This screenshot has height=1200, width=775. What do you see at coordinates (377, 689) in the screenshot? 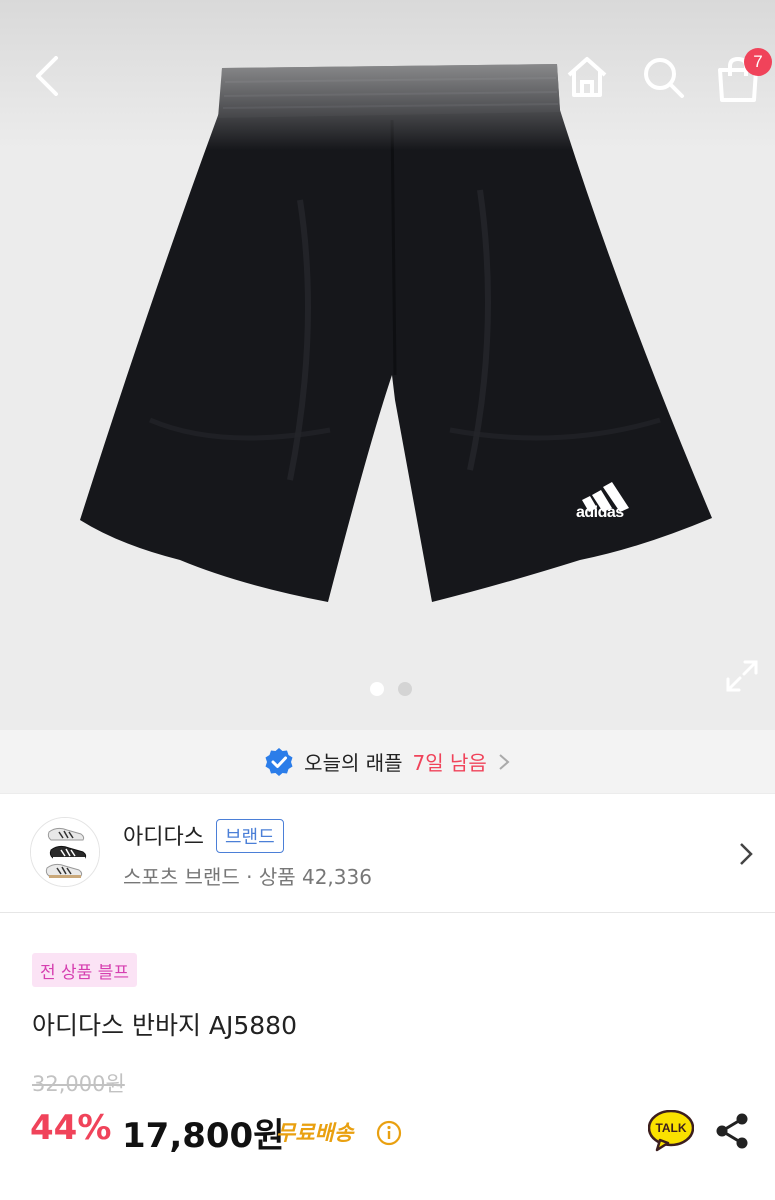
I see `carousel-dot-active` at bounding box center [377, 689].